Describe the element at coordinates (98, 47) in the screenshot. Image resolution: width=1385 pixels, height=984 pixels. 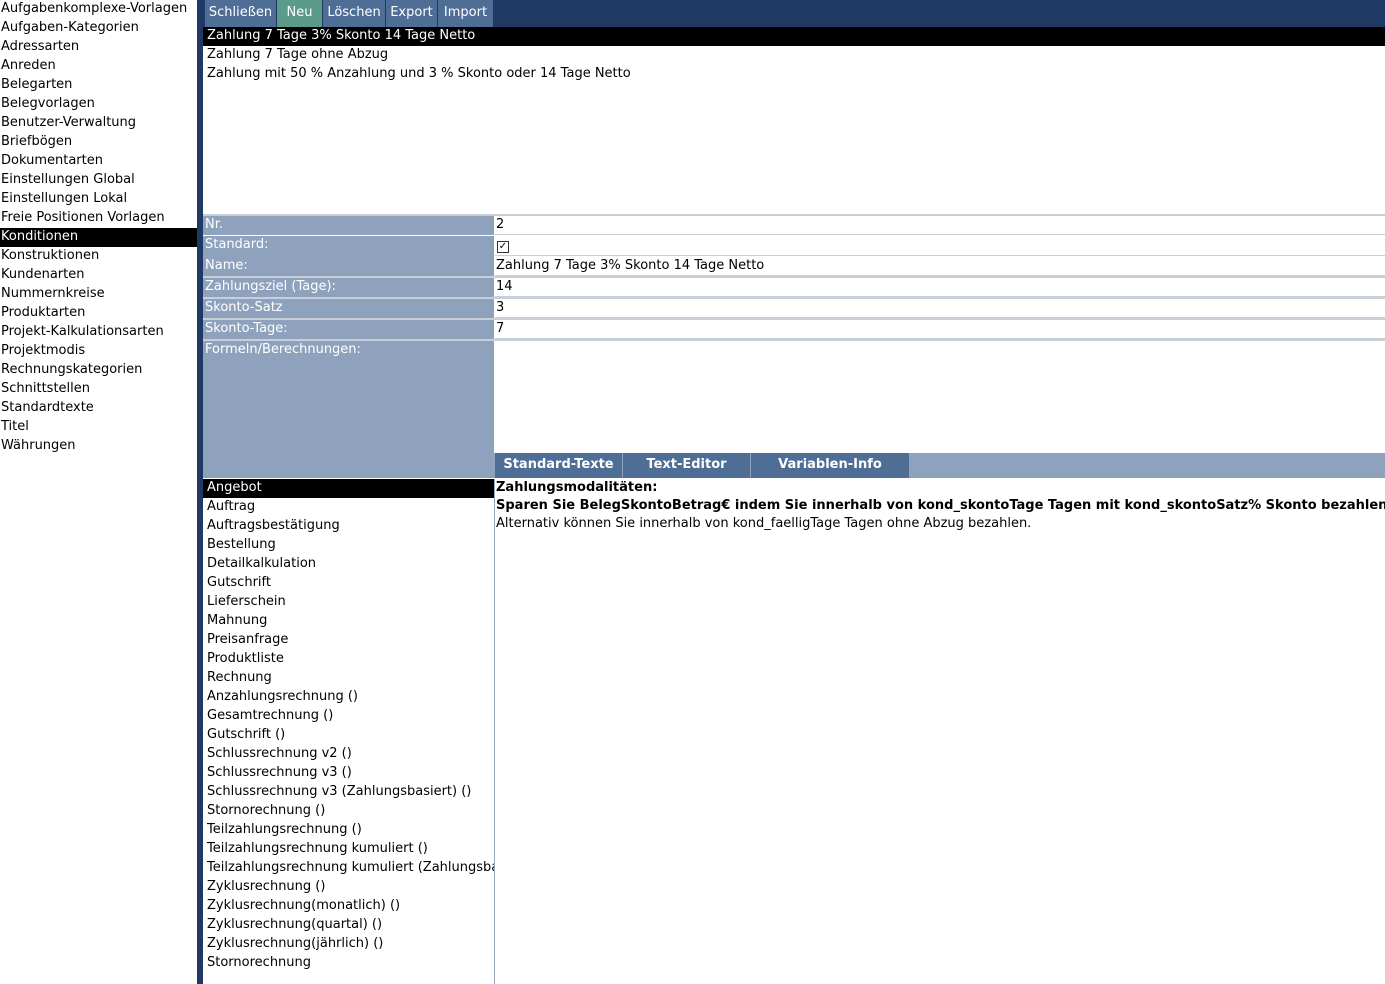
I see `sidebar-item: Adressarten` at that location.